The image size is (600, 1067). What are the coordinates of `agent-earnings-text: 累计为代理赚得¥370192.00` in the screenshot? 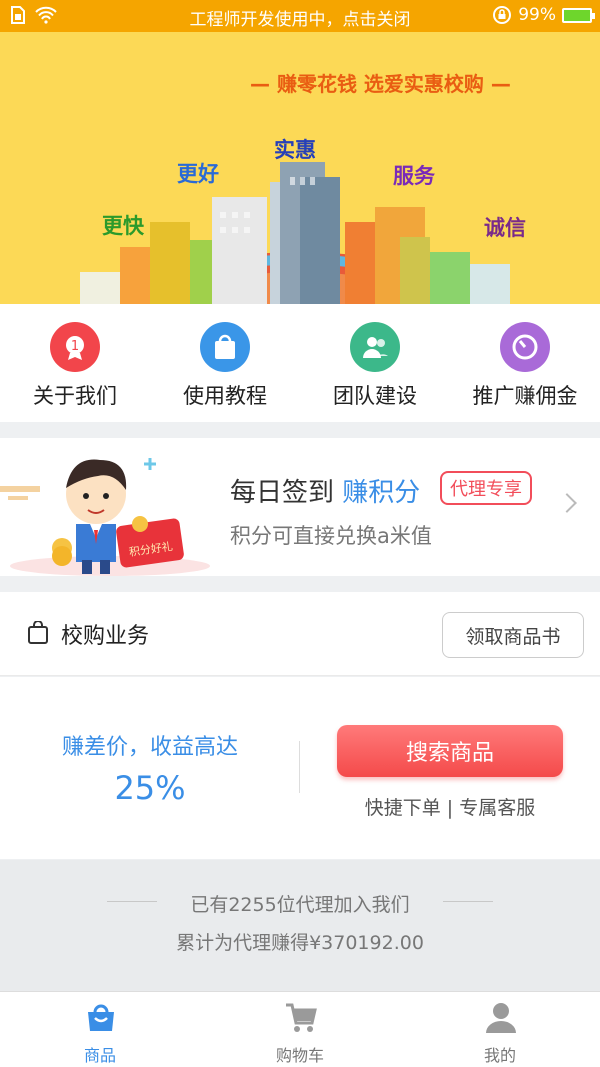 It's located at (300, 943).